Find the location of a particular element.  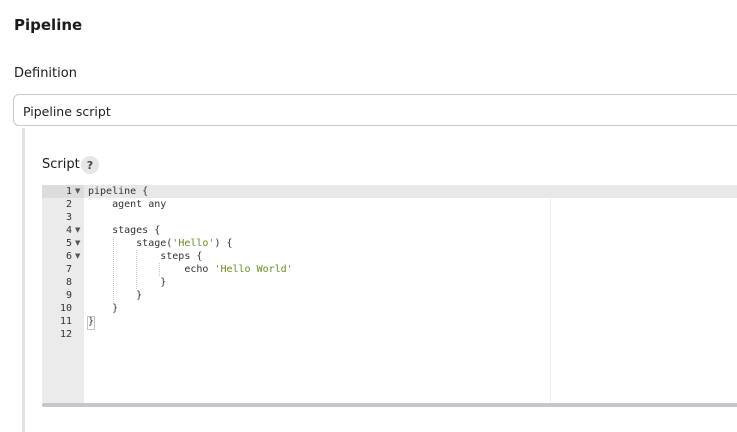

code-line: echo 'Hello World' is located at coordinates (190, 269).